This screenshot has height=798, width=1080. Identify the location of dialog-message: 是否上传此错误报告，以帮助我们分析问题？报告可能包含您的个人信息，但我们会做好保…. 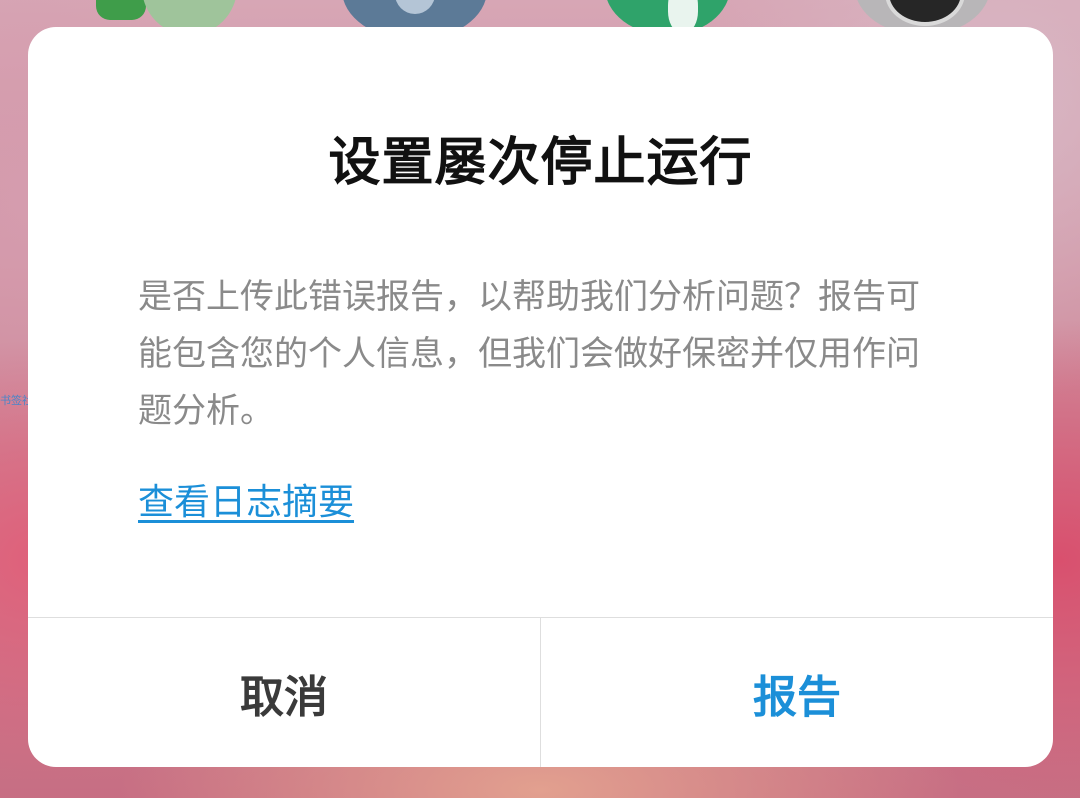
(529, 354).